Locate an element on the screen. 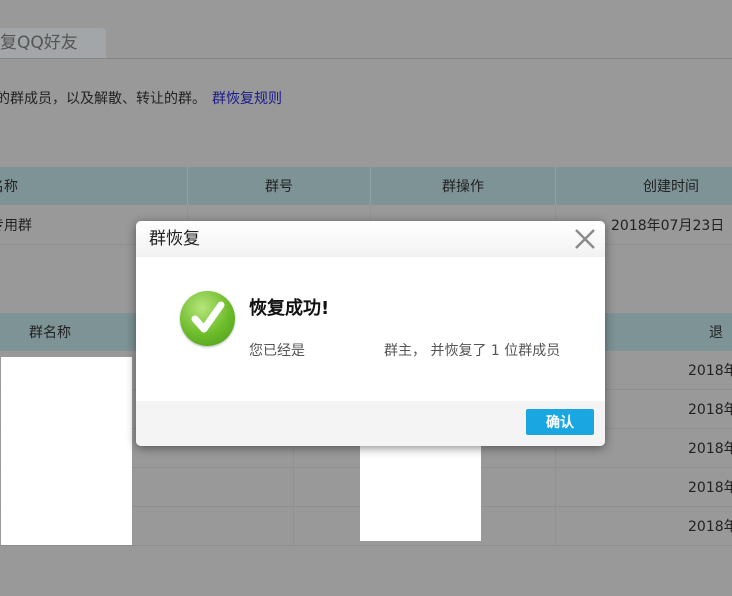  header-group-action: 群操作 is located at coordinates (463, 186).